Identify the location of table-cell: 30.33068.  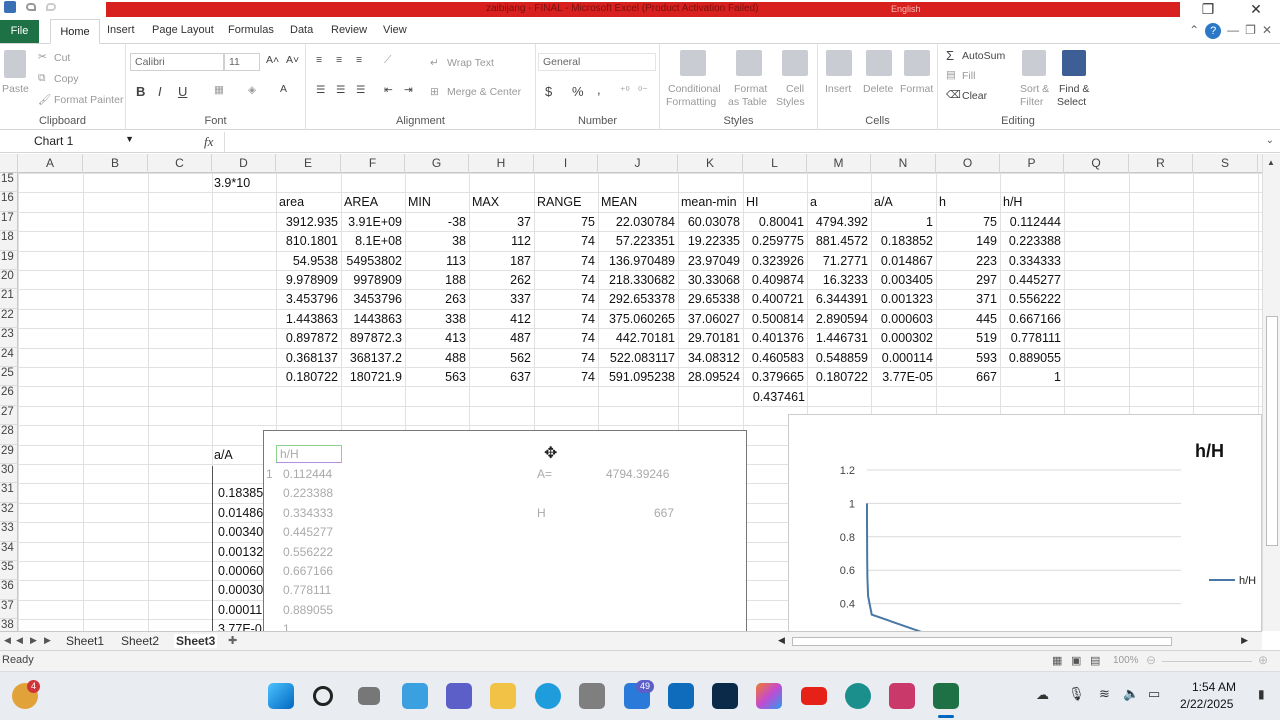
(709, 280).